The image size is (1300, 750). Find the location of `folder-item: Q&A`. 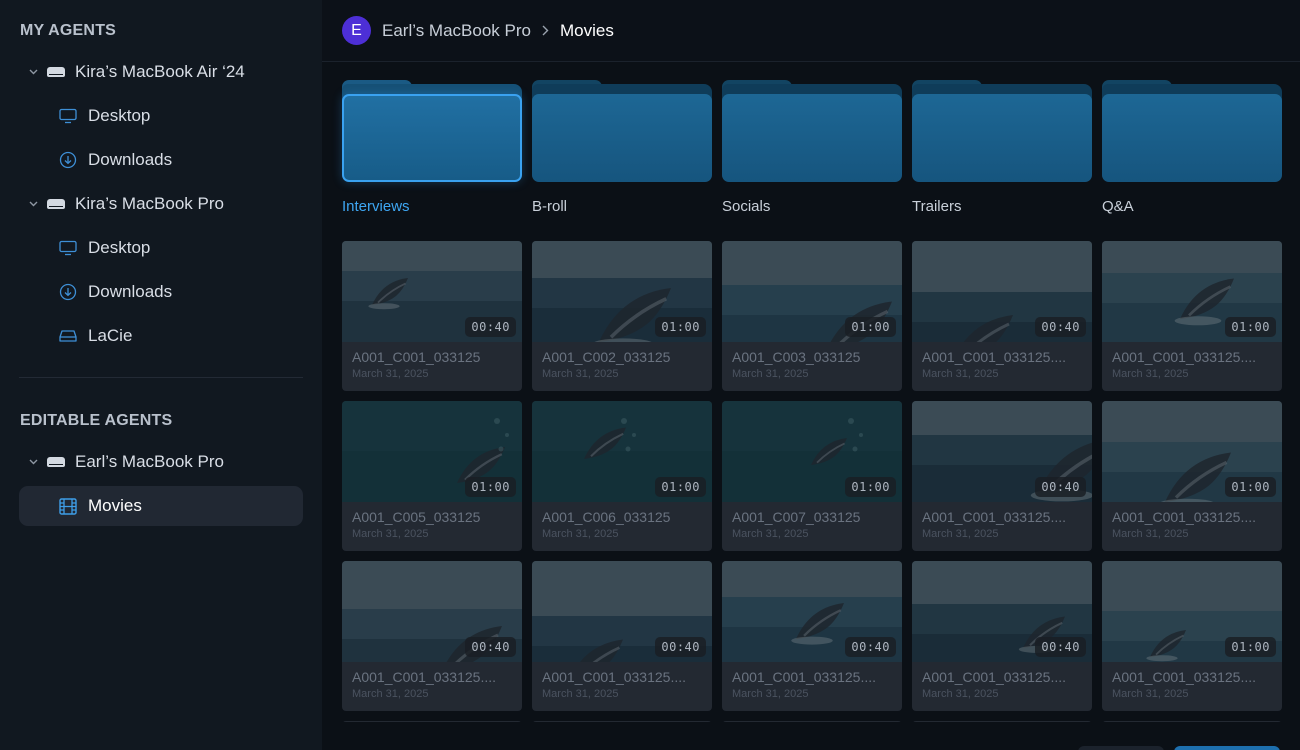

folder-item: Q&A is located at coordinates (1192, 147).